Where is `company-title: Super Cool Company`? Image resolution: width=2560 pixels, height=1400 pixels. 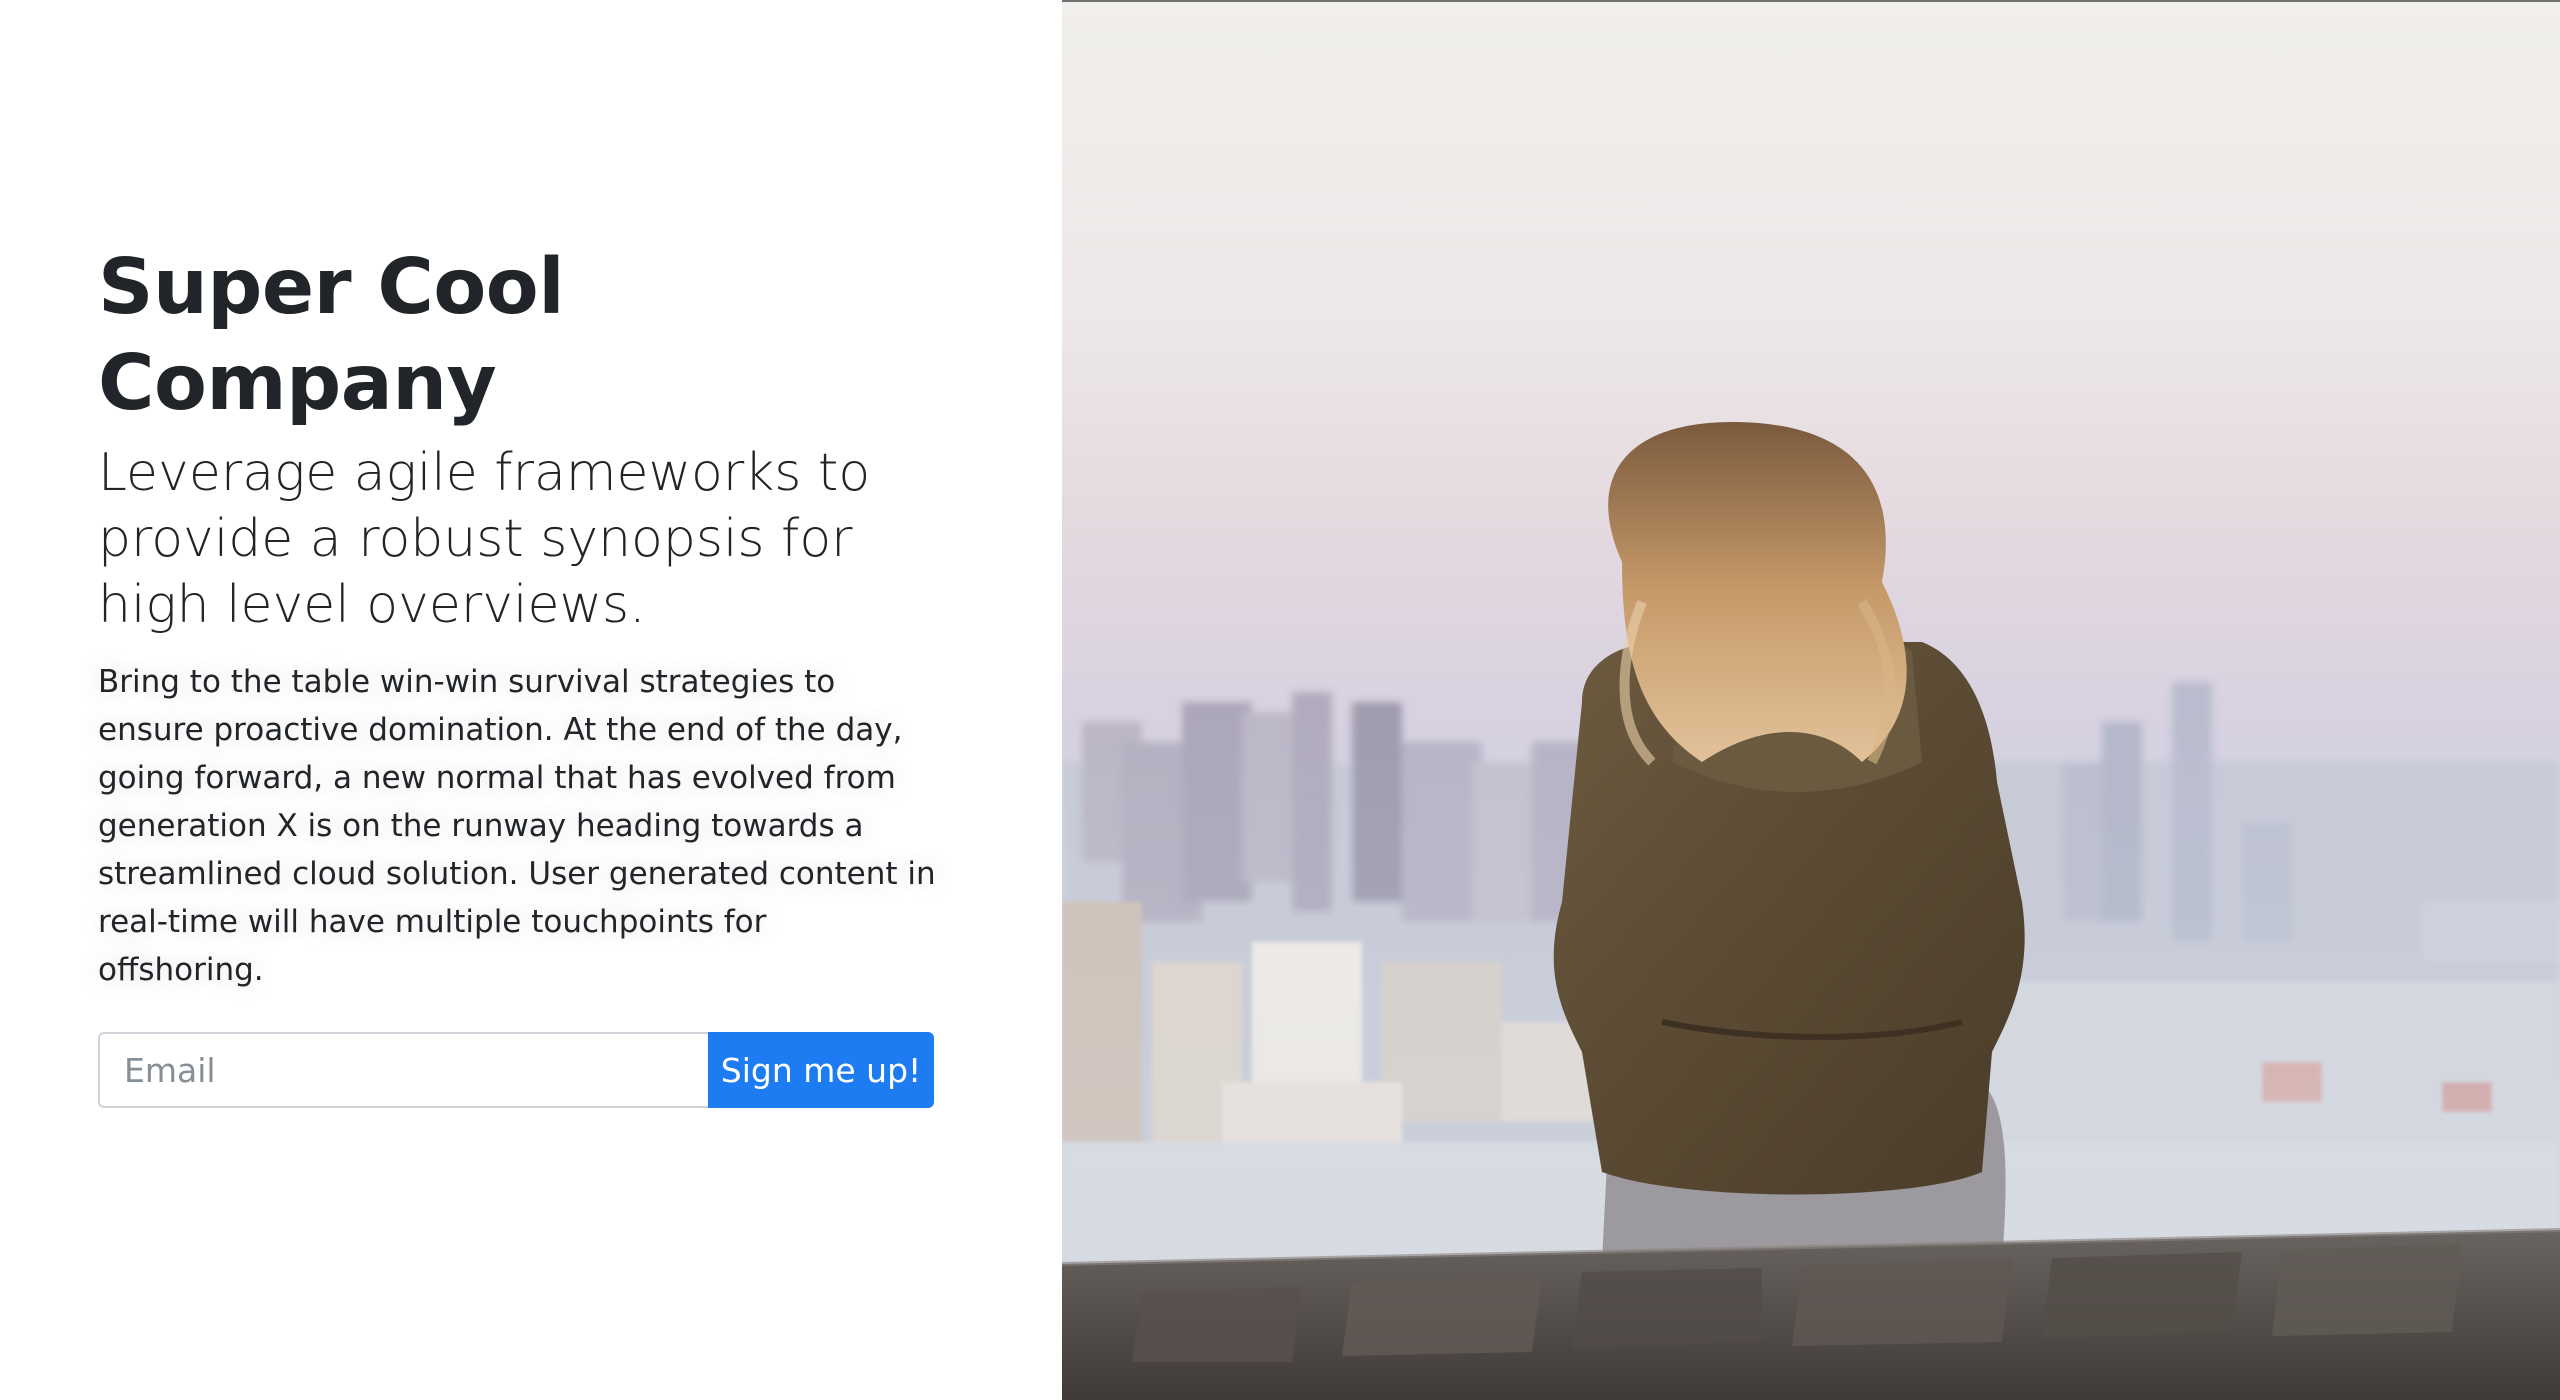
company-title: Super Cool Company is located at coordinates (331, 335).